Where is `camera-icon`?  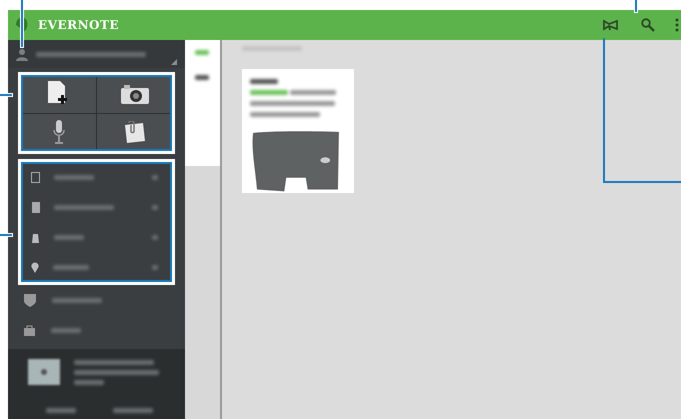 camera-icon is located at coordinates (134, 94).